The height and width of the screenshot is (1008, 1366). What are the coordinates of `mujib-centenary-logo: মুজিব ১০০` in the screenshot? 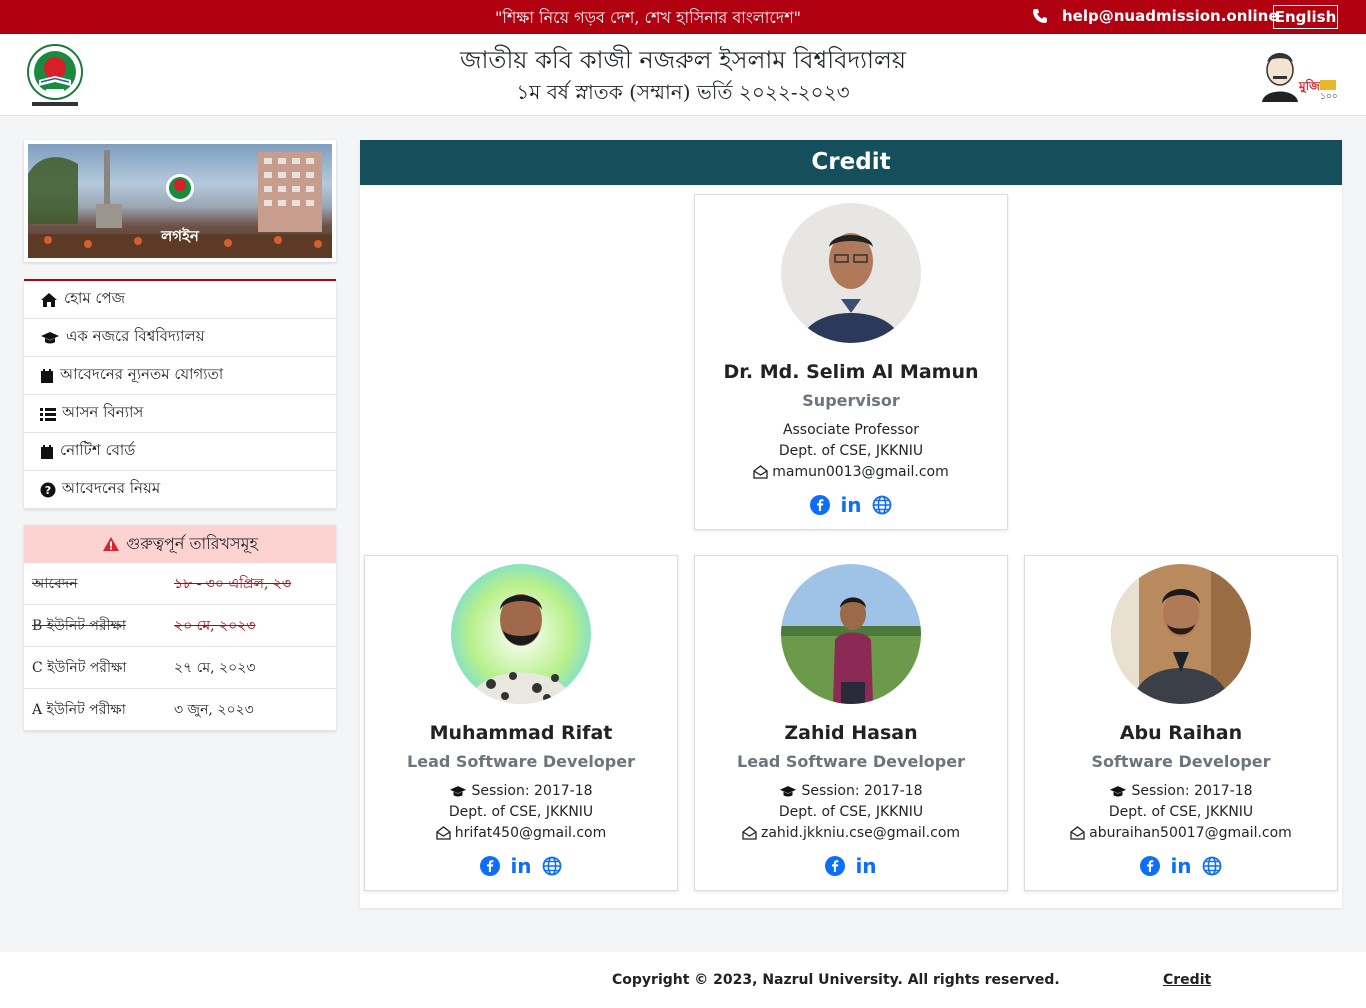 It's located at (1300, 77).